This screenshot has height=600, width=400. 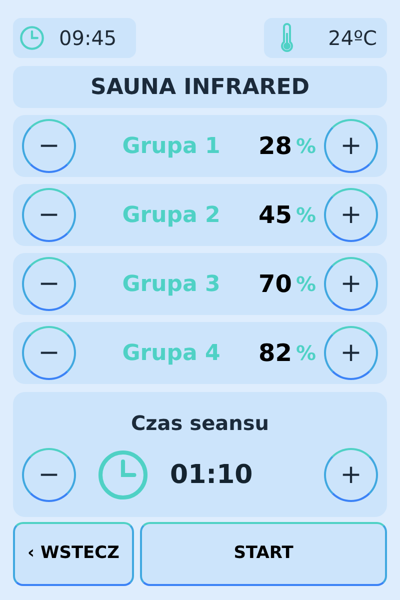 I want to click on session-label: Czas seansu, so click(x=200, y=423).